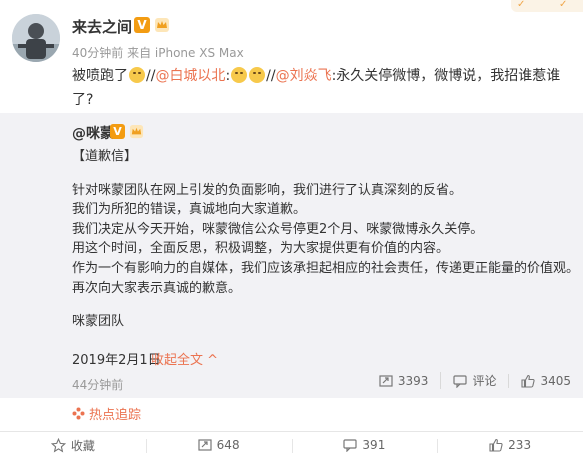 The image size is (583, 458). I want to click on like-button: 233, so click(510, 445).